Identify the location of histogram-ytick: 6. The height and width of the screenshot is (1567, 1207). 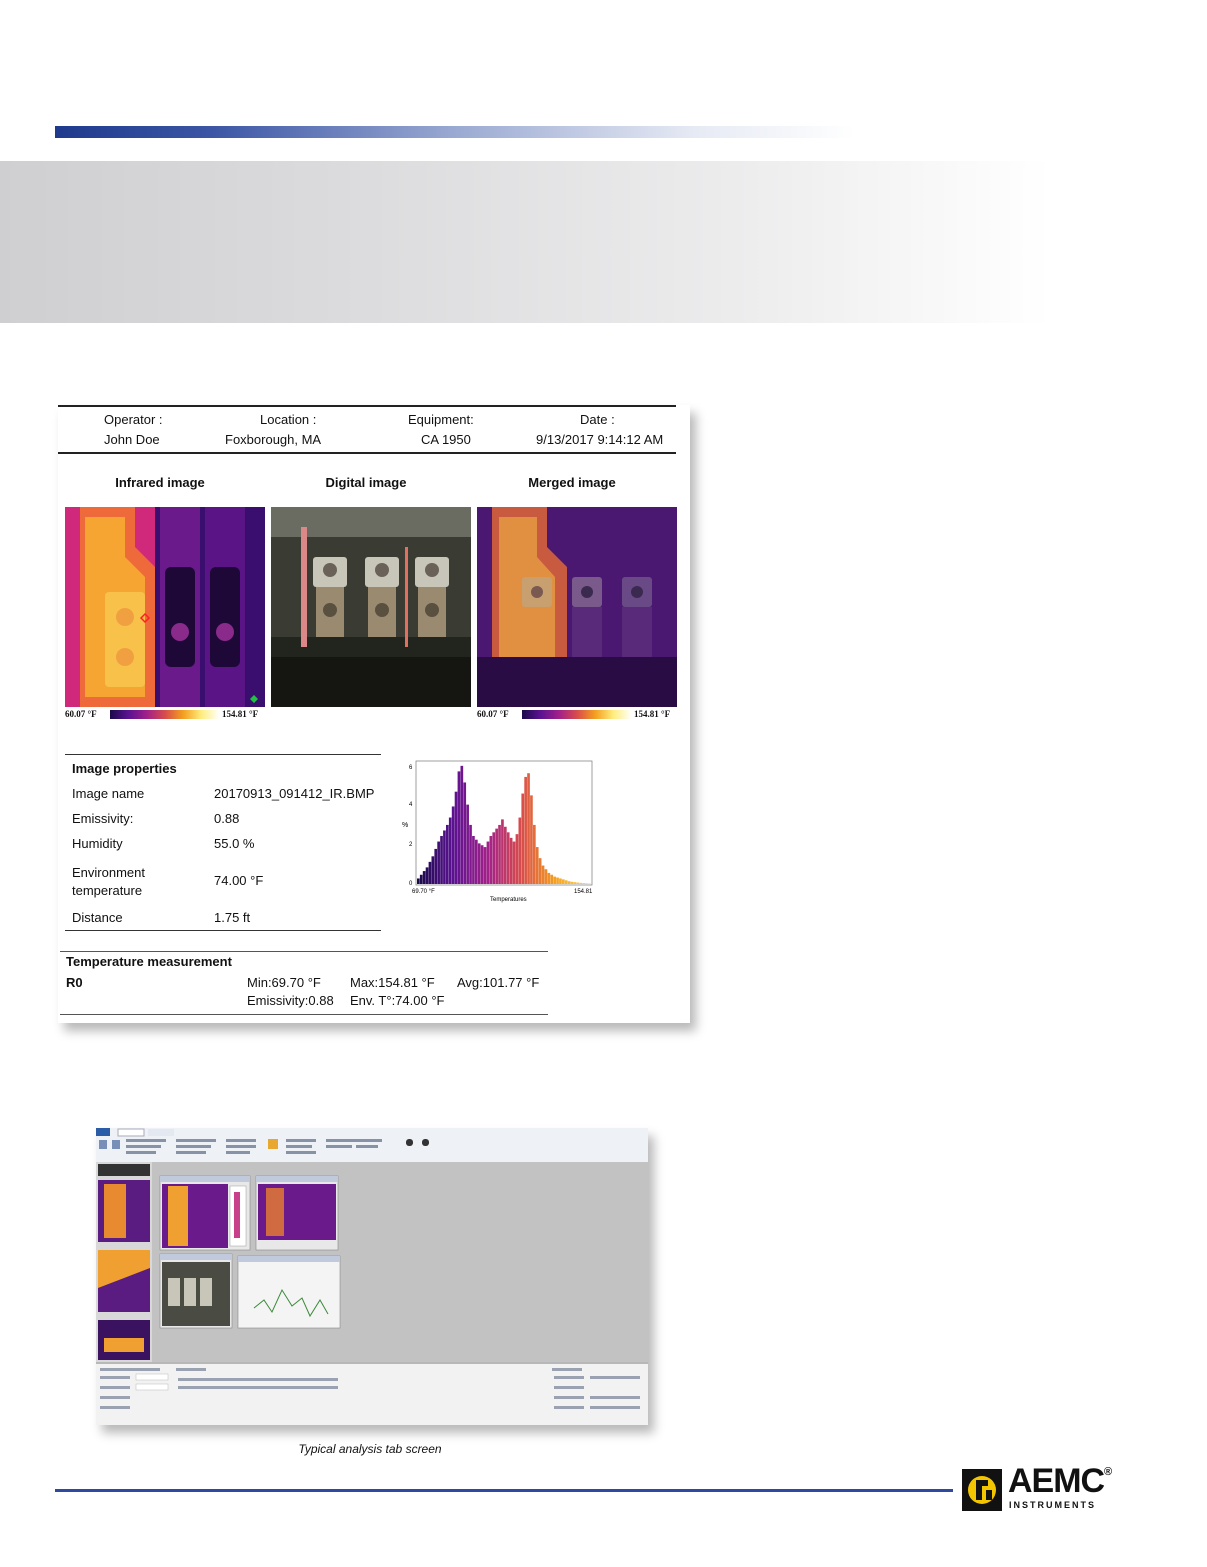
(411, 768).